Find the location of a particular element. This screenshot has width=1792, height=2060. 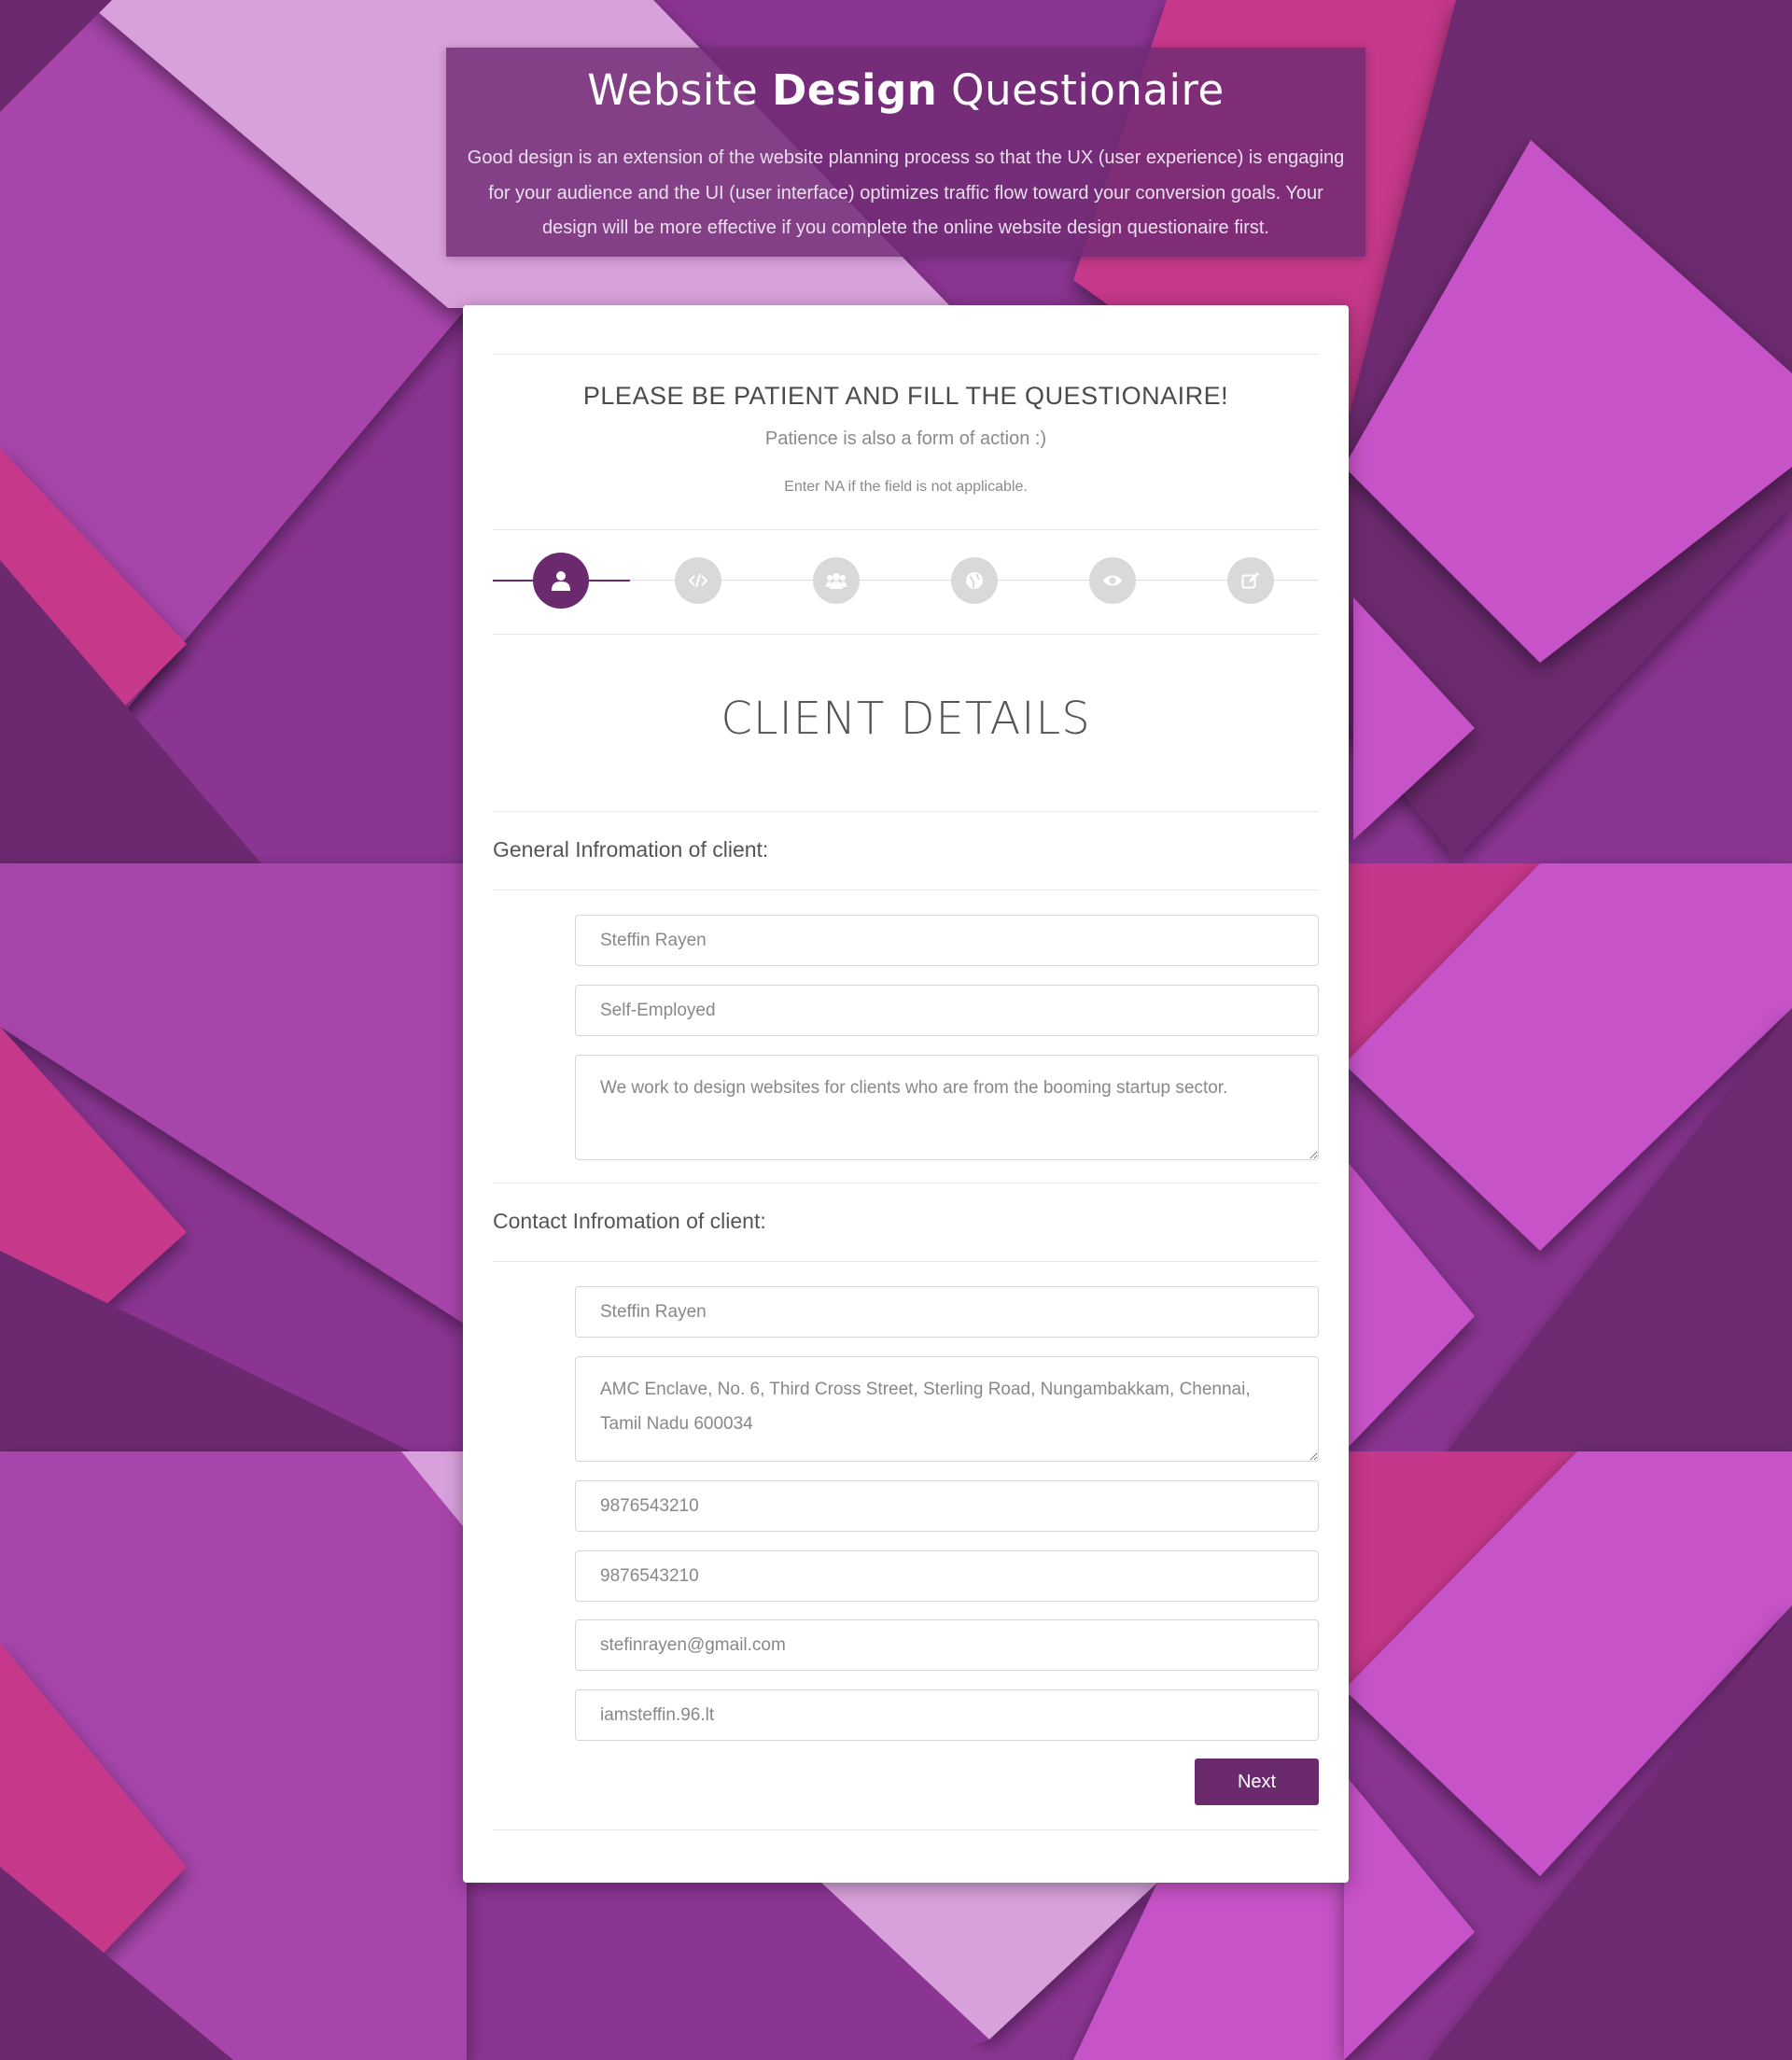

step-design is located at coordinates (1112, 580).